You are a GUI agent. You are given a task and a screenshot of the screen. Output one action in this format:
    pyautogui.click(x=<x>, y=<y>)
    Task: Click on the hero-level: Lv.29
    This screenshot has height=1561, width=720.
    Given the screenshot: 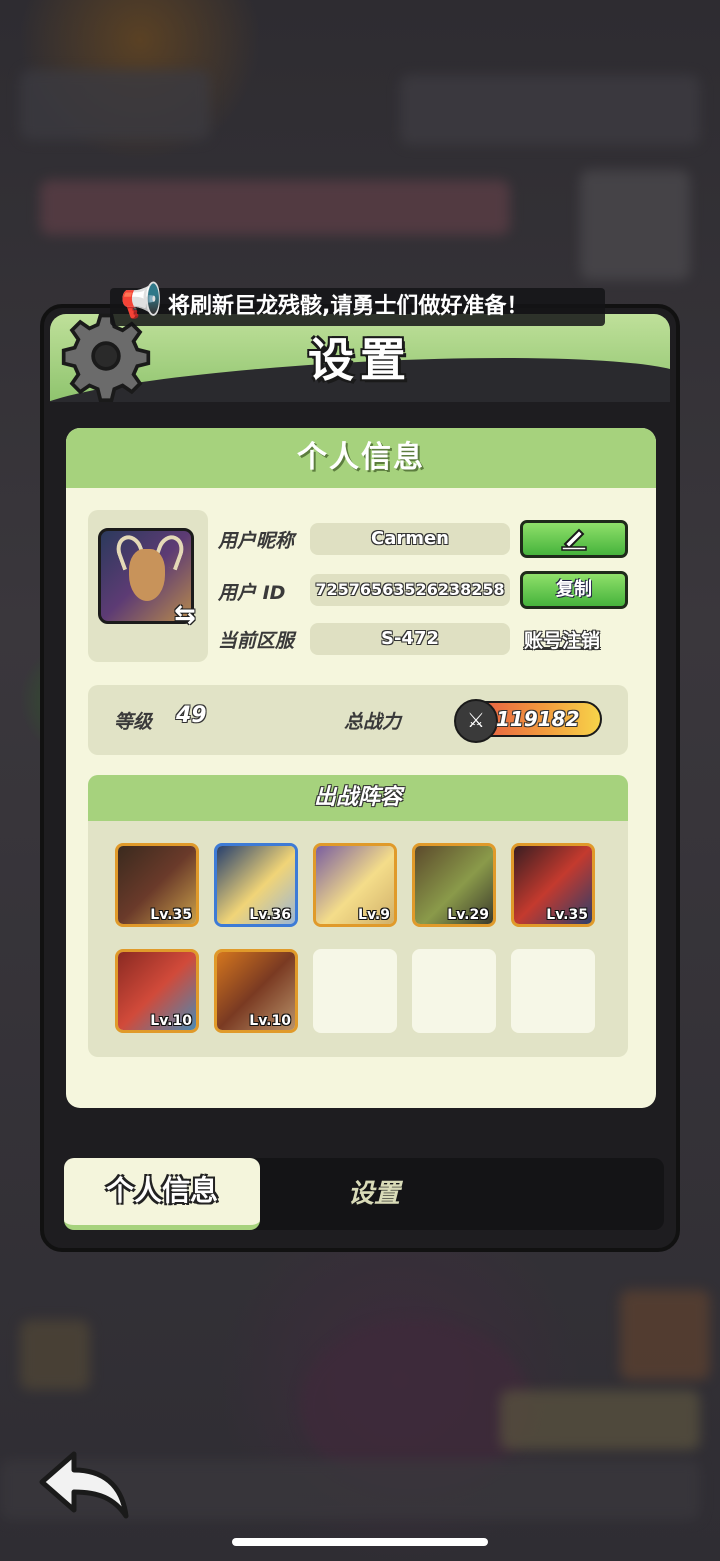 What is the action you would take?
    pyautogui.click(x=468, y=915)
    